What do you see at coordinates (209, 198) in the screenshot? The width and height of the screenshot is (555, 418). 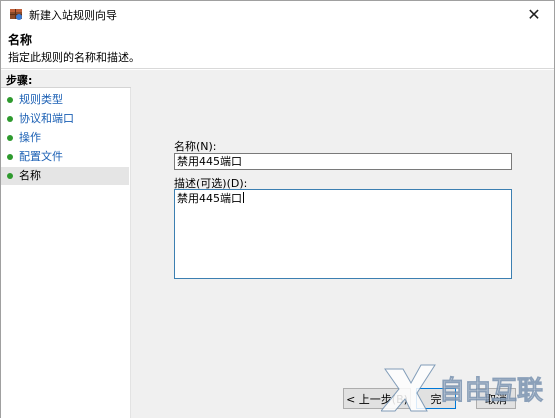 I see `description-text: 禁用445端口` at bounding box center [209, 198].